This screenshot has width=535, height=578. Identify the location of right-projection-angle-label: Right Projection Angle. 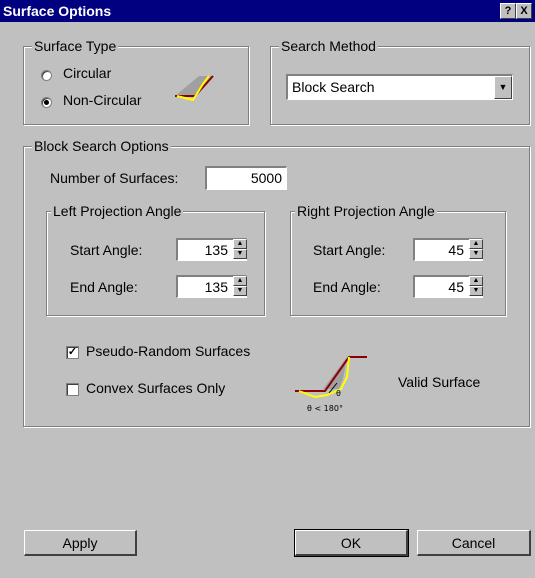
(366, 211).